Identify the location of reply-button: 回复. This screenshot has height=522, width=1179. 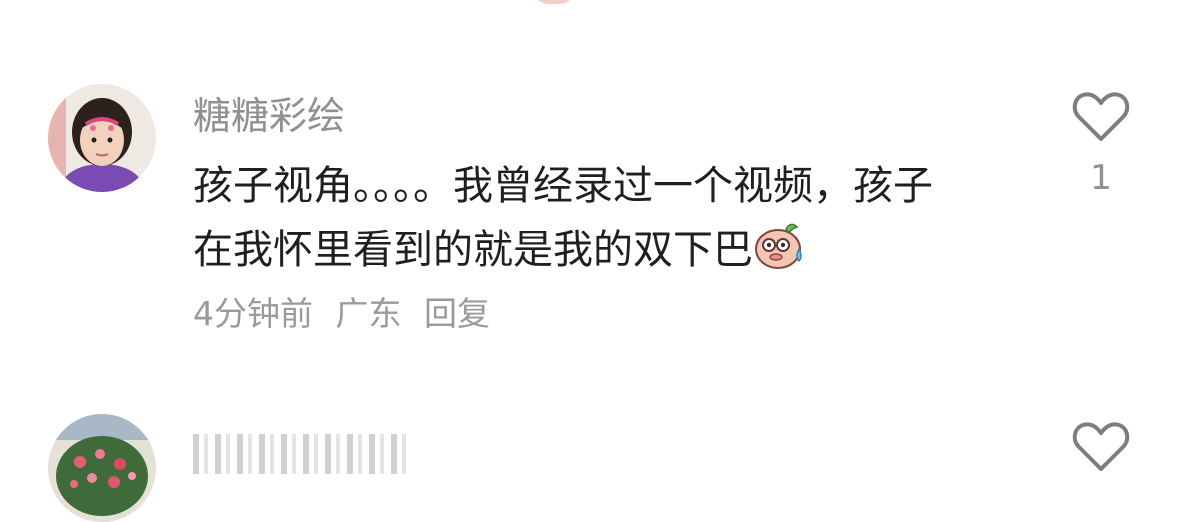
(457, 313).